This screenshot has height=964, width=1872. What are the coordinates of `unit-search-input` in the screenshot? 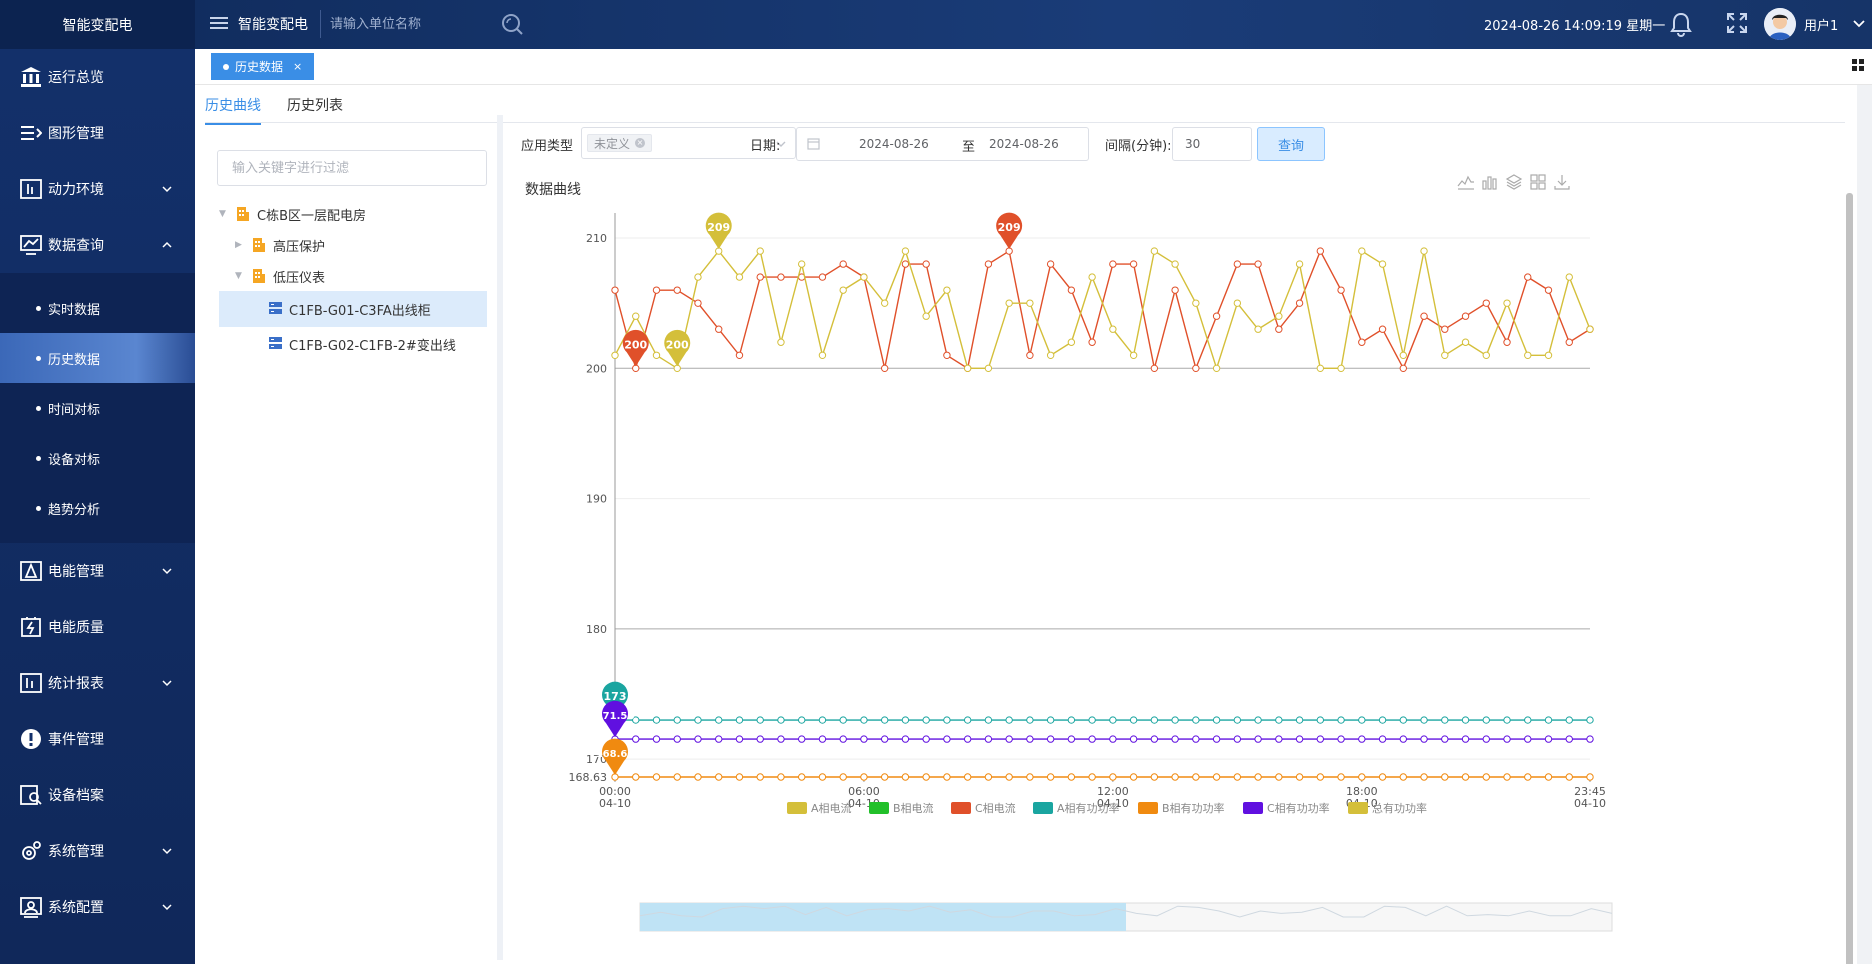 It's located at (410, 24).